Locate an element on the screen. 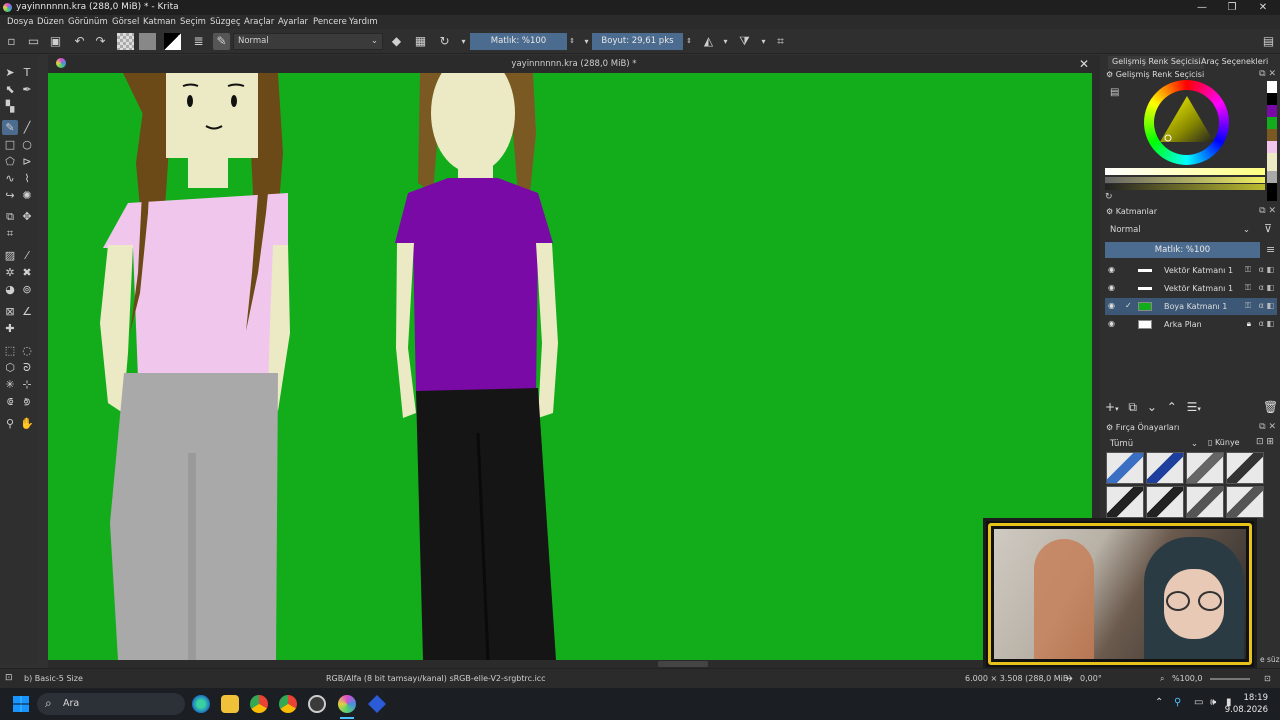  move-down-icon: ⌄ is located at coordinates (1152, 407).